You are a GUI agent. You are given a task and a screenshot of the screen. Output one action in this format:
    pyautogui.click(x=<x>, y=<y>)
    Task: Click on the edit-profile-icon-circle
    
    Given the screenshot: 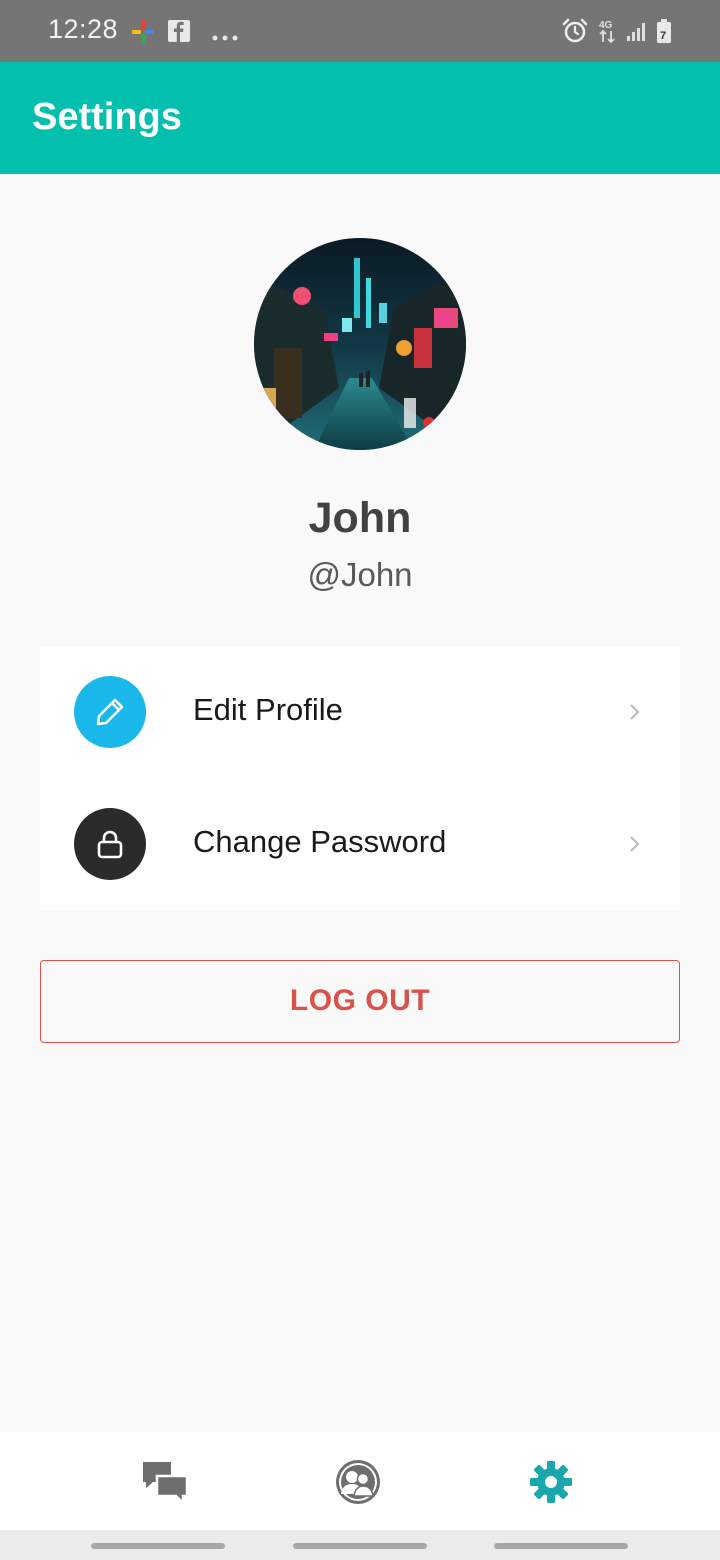 What is the action you would take?
    pyautogui.click(x=110, y=712)
    